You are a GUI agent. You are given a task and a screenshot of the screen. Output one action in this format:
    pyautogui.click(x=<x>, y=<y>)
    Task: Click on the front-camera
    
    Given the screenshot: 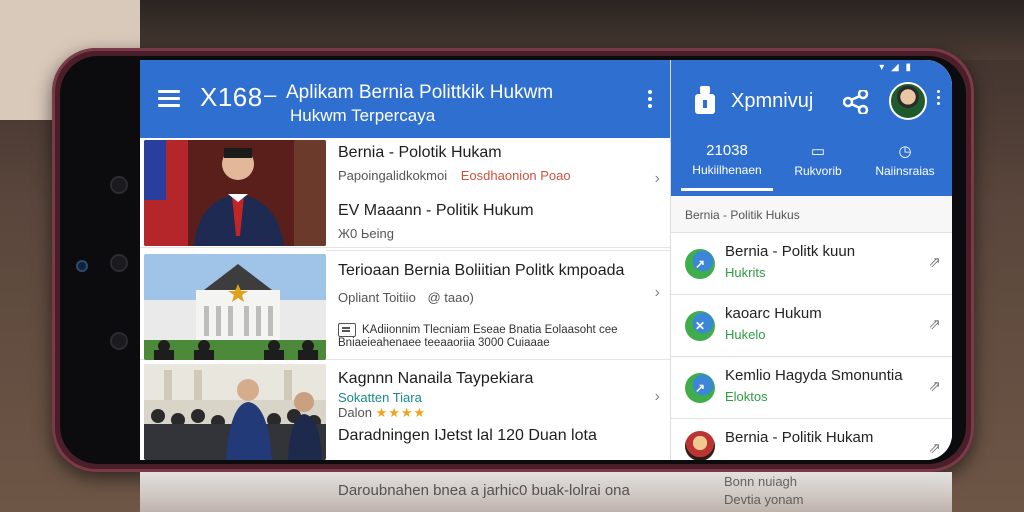 What is the action you would take?
    pyautogui.click(x=82, y=266)
    